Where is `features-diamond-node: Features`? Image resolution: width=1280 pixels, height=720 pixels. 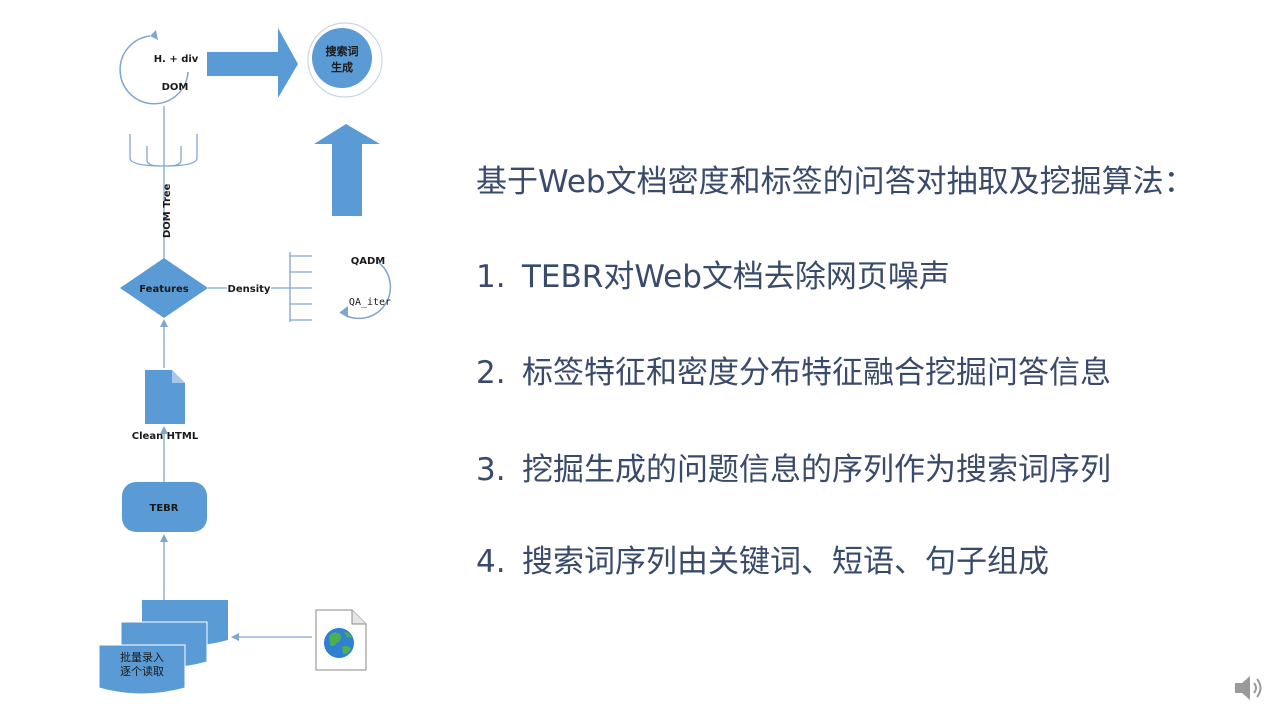 features-diamond-node: Features is located at coordinates (164, 288).